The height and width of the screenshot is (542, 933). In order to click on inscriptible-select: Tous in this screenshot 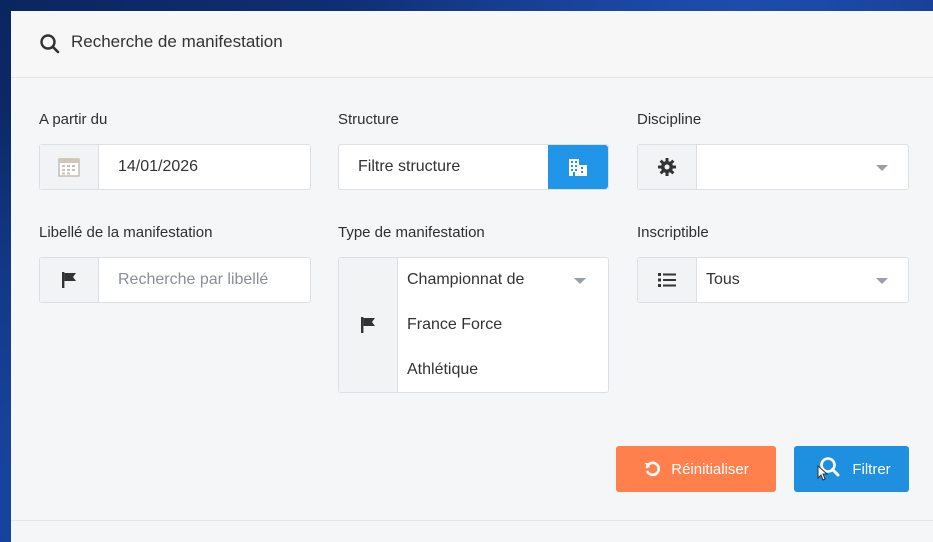, I will do `click(773, 280)`.